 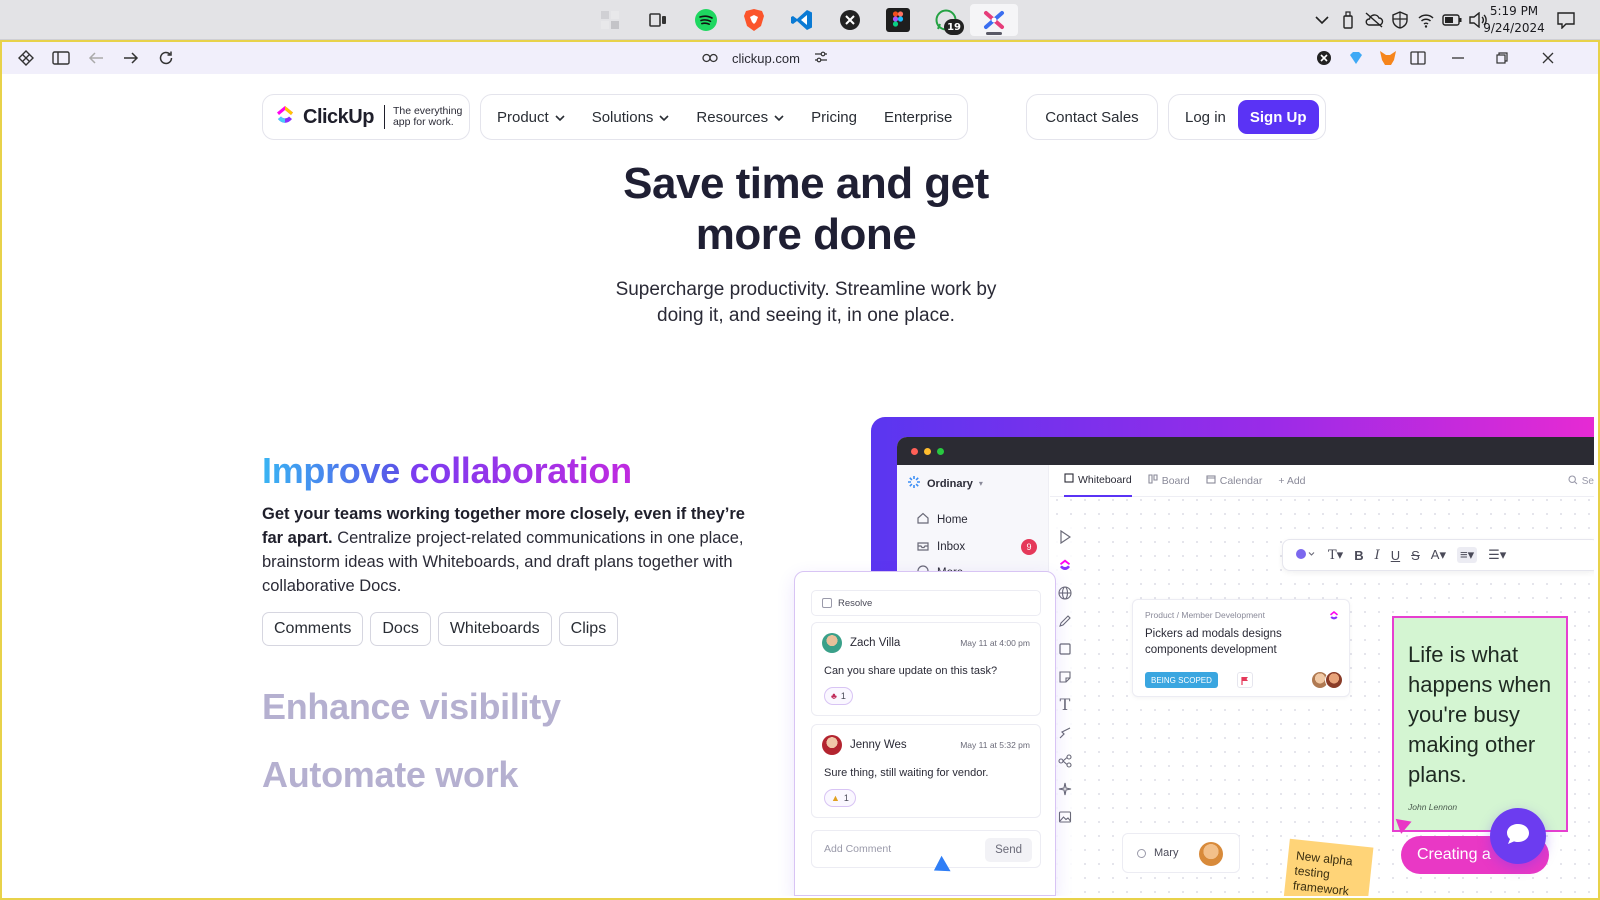 I want to click on extension-gem-icon, so click(x=1356, y=58).